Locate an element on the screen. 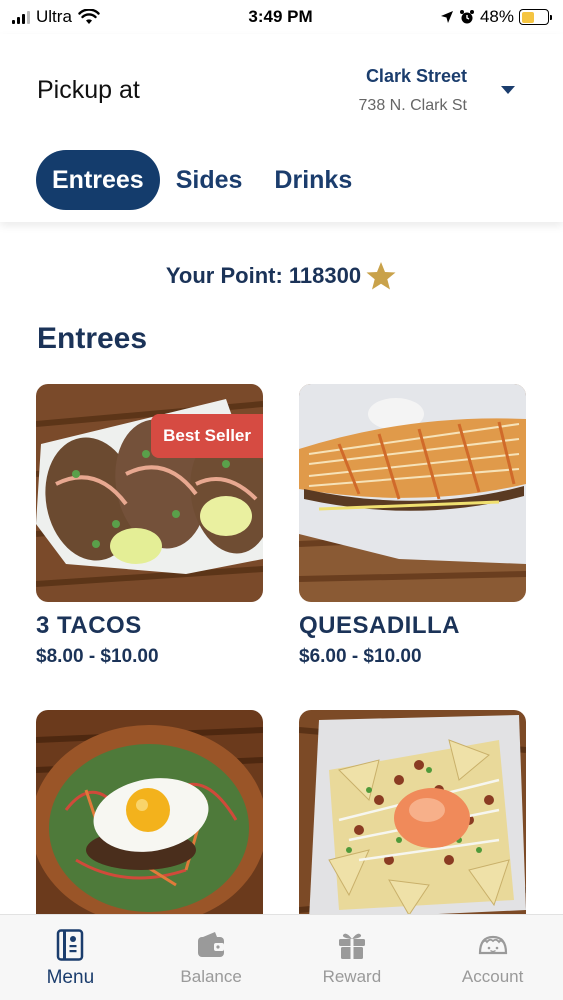  location-arrow-icon is located at coordinates (446, 17).